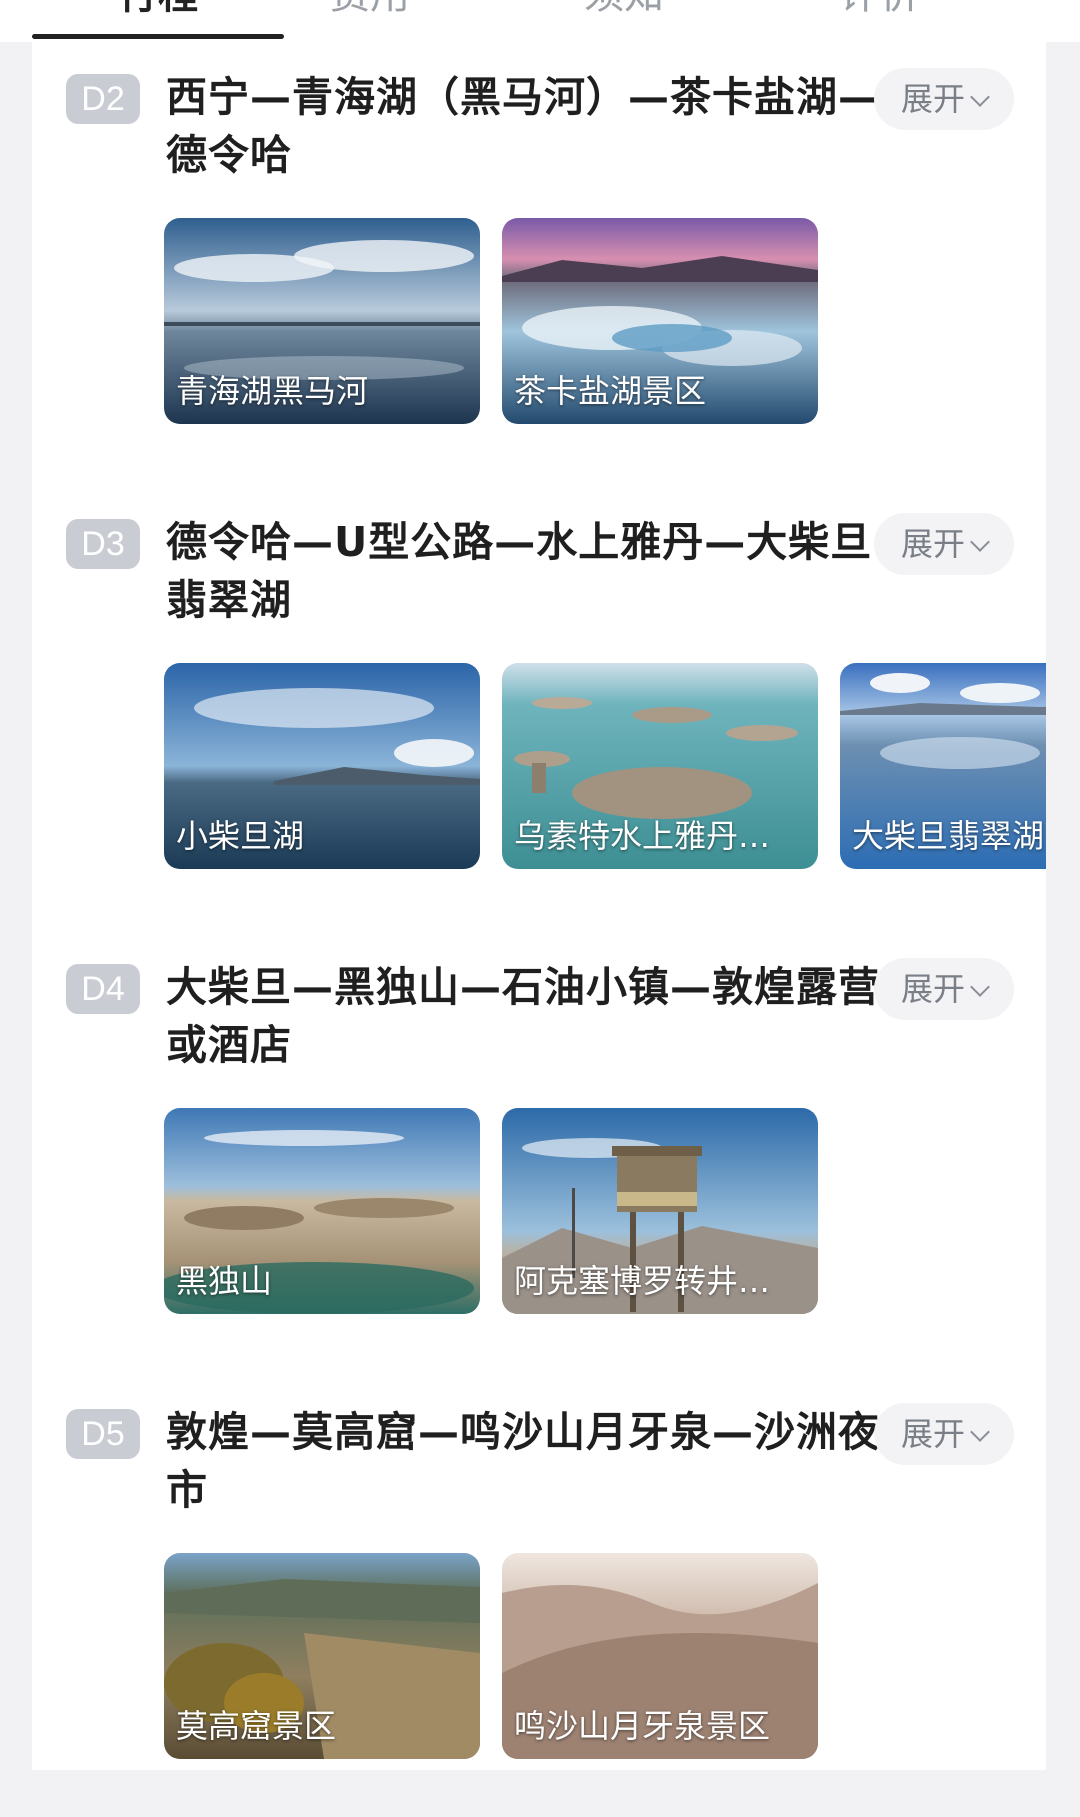  Describe the element at coordinates (948, 836) in the screenshot. I see `photo-label: 大柴旦翡翠湖` at that location.